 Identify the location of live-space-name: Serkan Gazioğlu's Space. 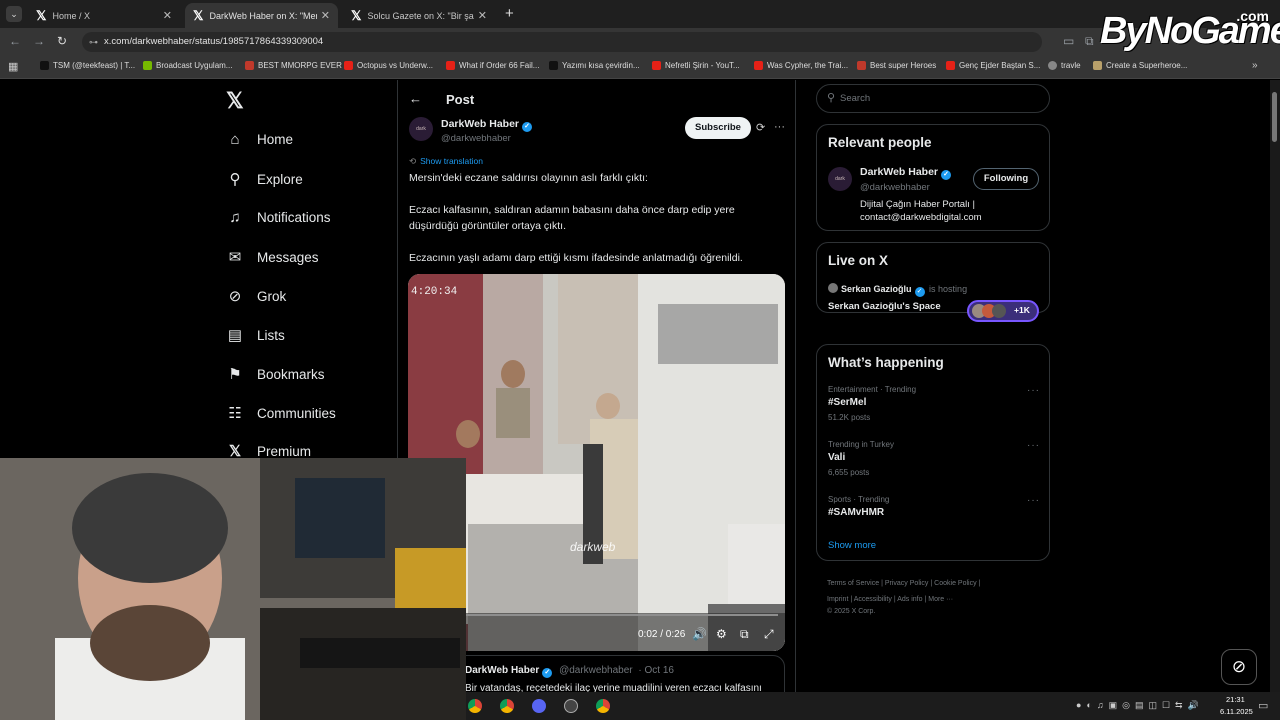
(884, 306).